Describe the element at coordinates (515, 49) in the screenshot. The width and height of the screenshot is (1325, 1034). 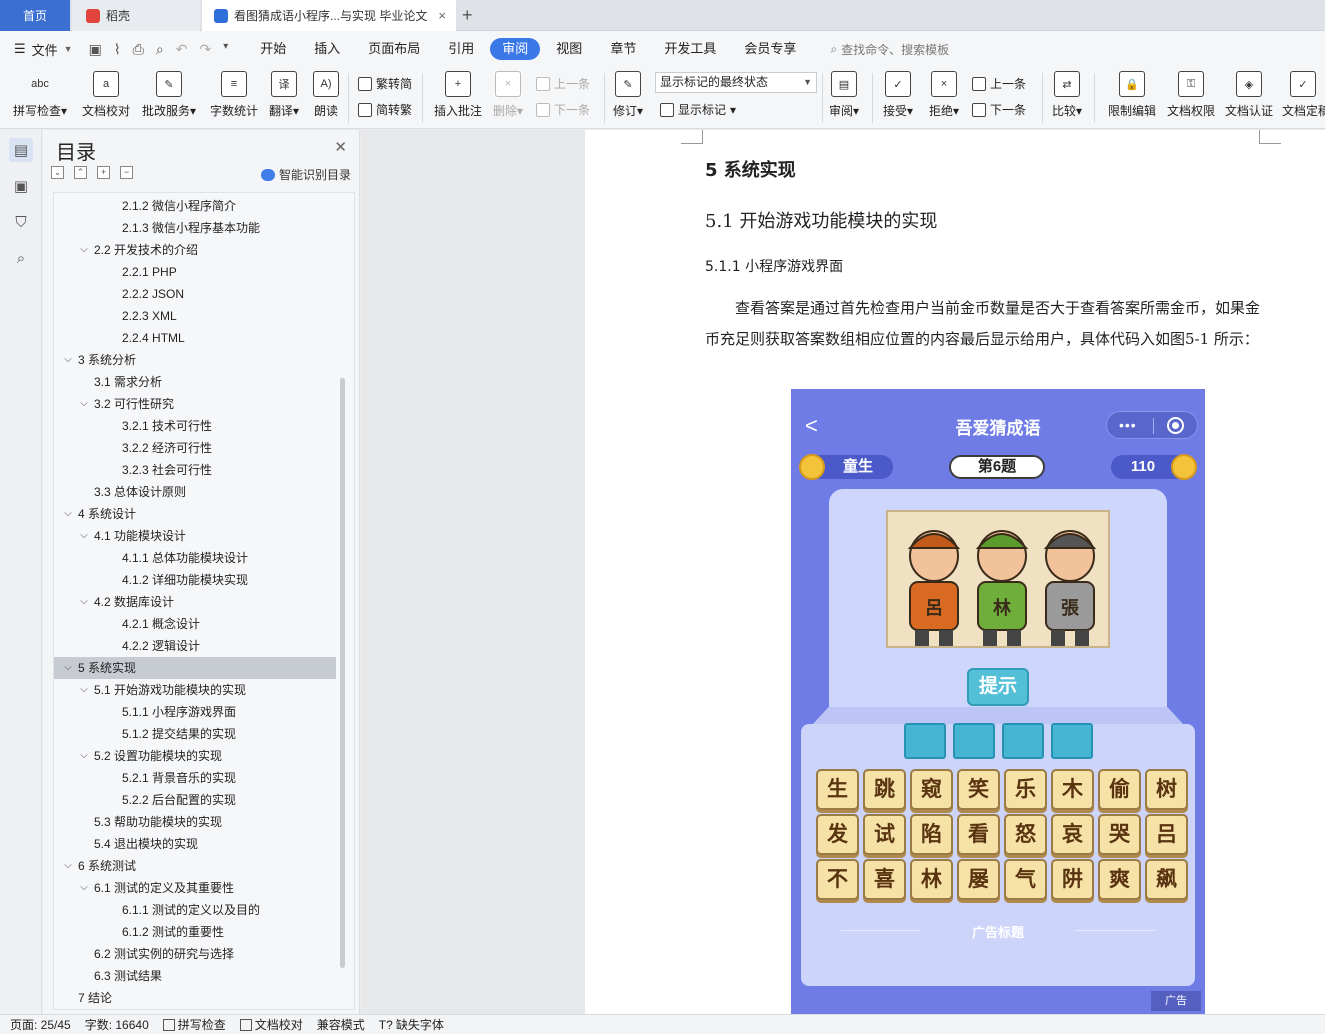
I see `menu-tab: 审阅` at that location.